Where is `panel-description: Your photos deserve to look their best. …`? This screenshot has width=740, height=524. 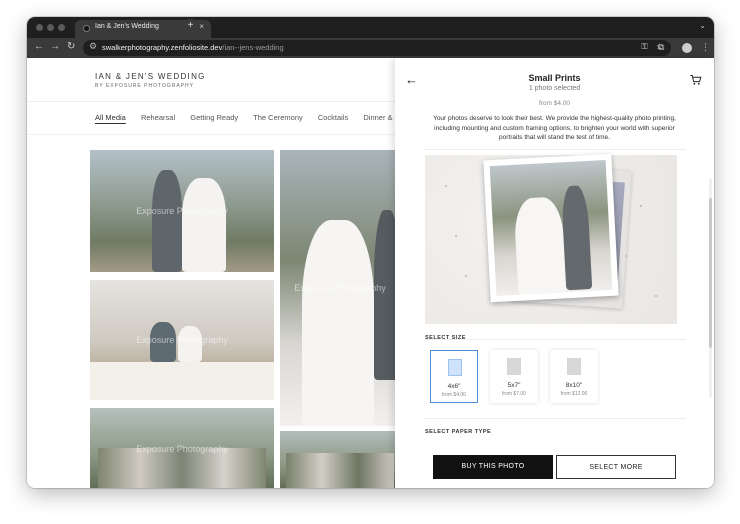
panel-description: Your photos deserve to look their best. … is located at coordinates (554, 128).